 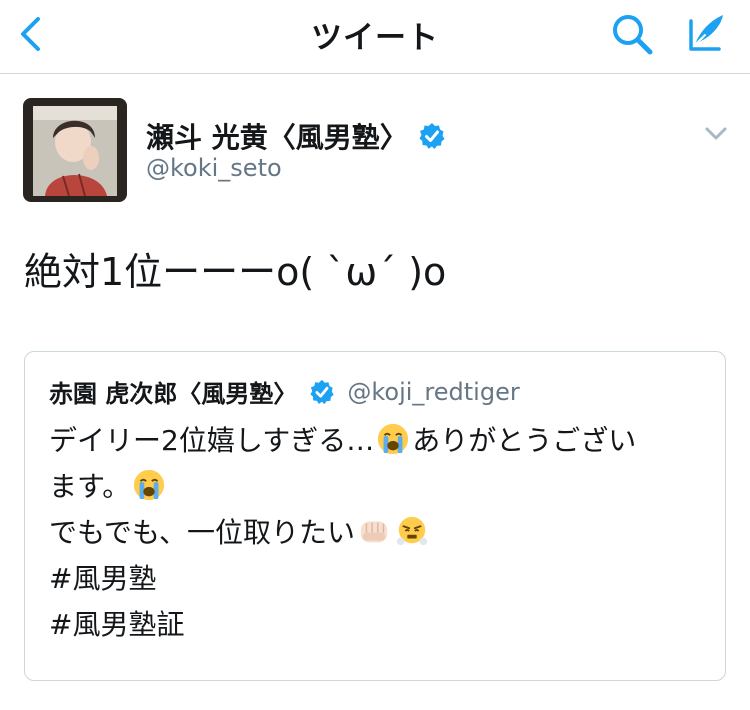 I want to click on chevron-down-icon, so click(x=716, y=133).